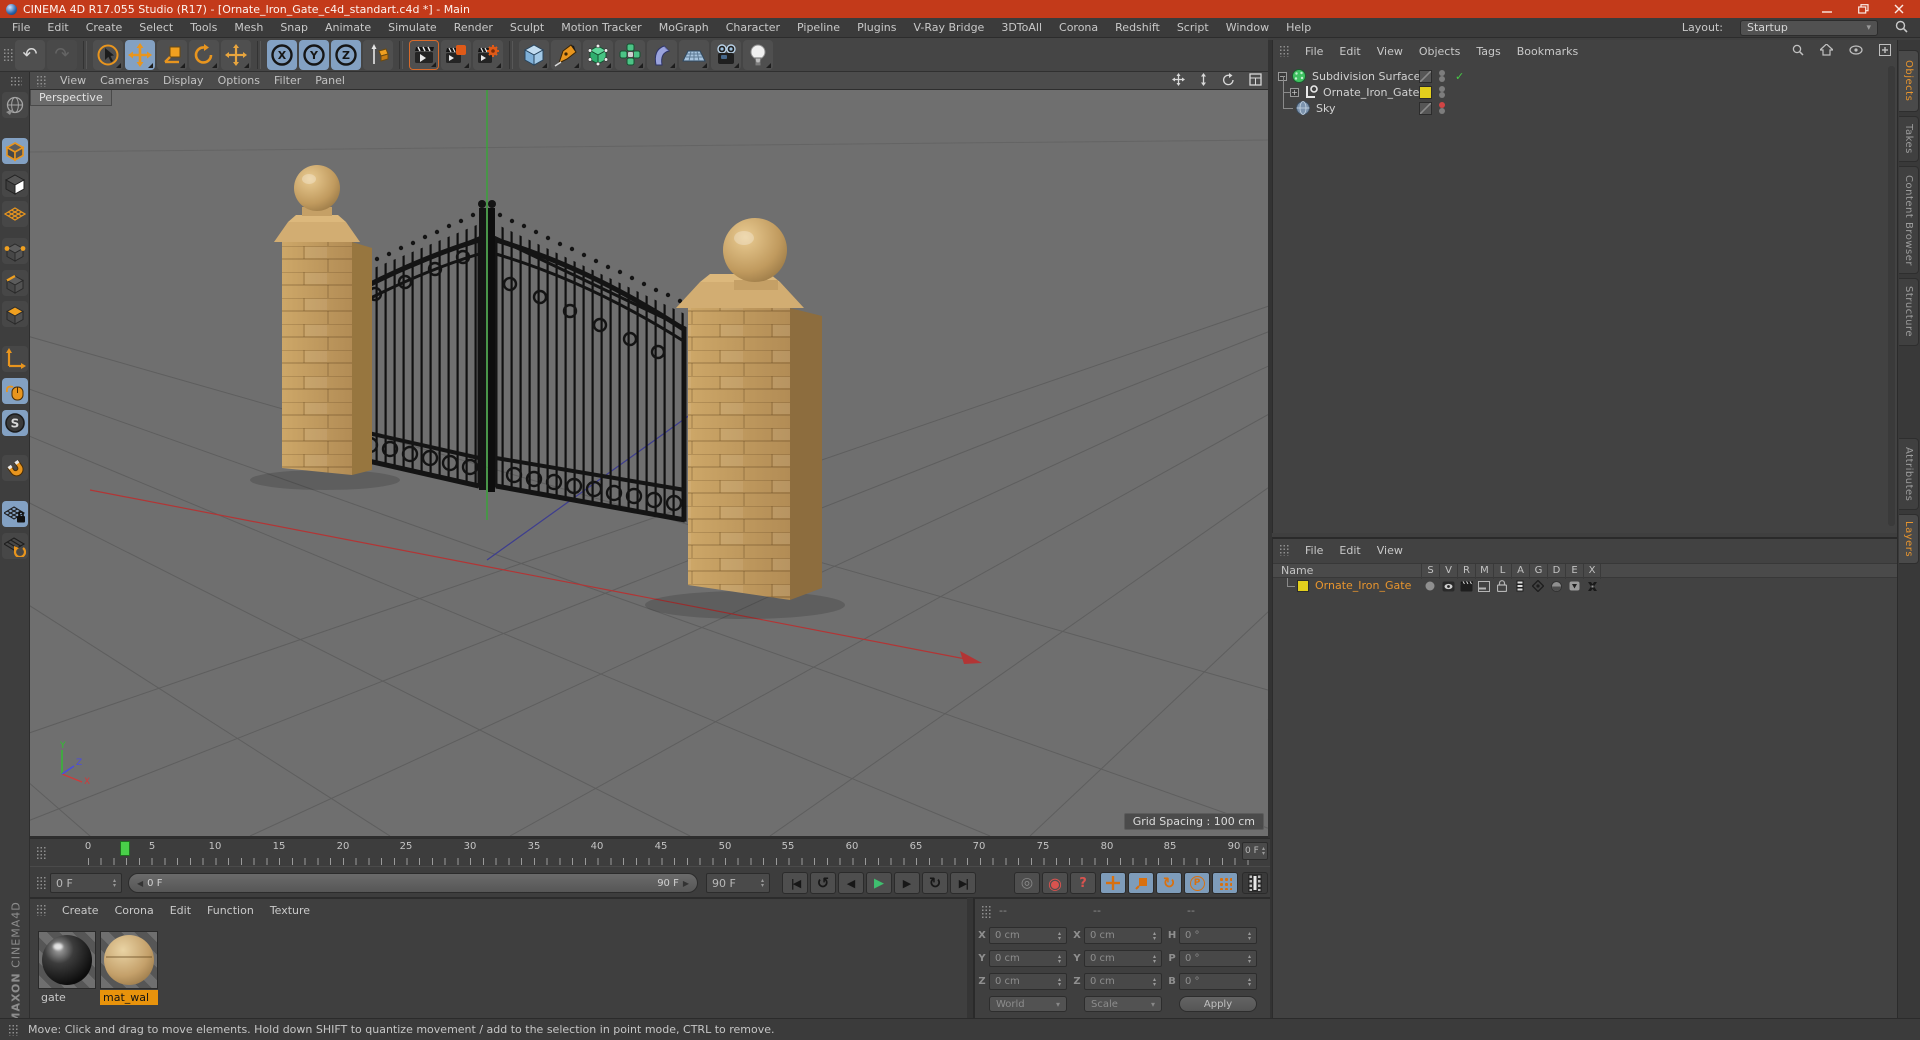 This screenshot has height=1040, width=1920. What do you see at coordinates (1901, 28) in the screenshot?
I see `search-icon` at bounding box center [1901, 28].